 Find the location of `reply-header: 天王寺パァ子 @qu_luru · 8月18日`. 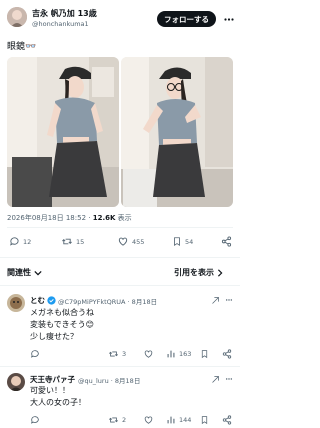

reply-header: 天王寺パァ子 @qu_luru · 8月18日 is located at coordinates (85, 379).